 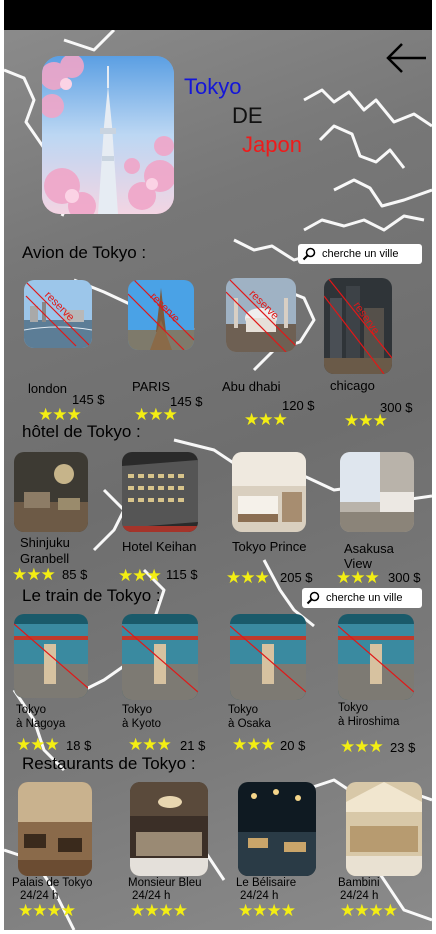 What do you see at coordinates (91, 595) in the screenshot?
I see `trains-section-title: Le train de Tokyo :` at bounding box center [91, 595].